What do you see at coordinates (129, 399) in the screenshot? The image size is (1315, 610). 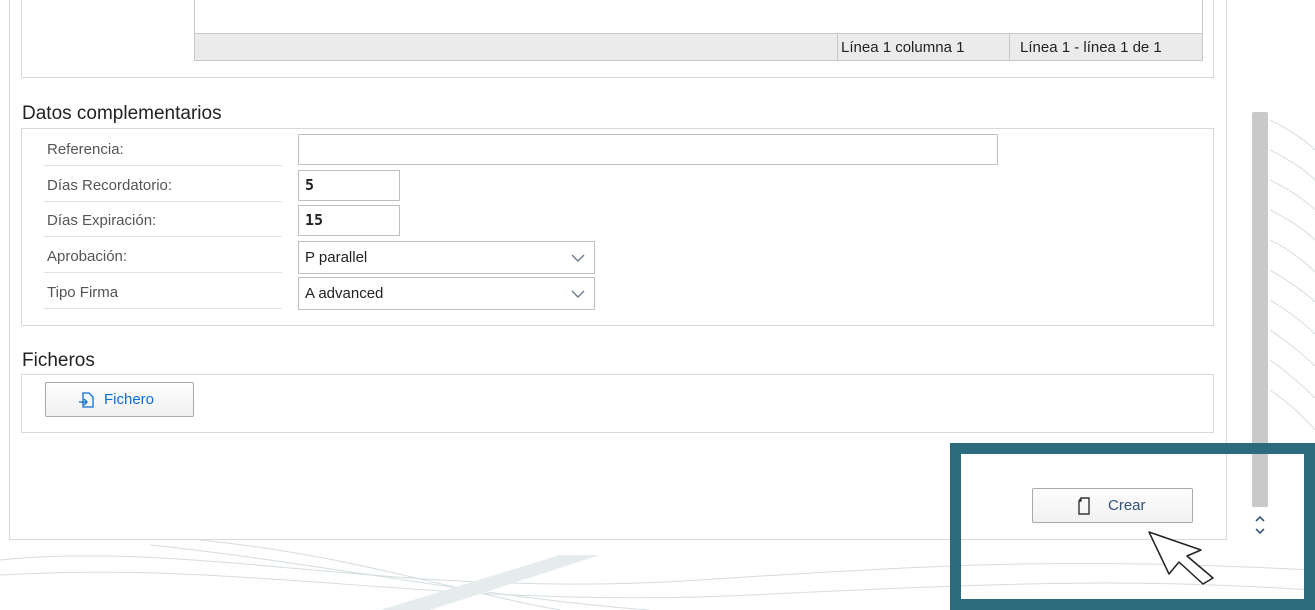 I see `fichero-button-label: Fichero` at bounding box center [129, 399].